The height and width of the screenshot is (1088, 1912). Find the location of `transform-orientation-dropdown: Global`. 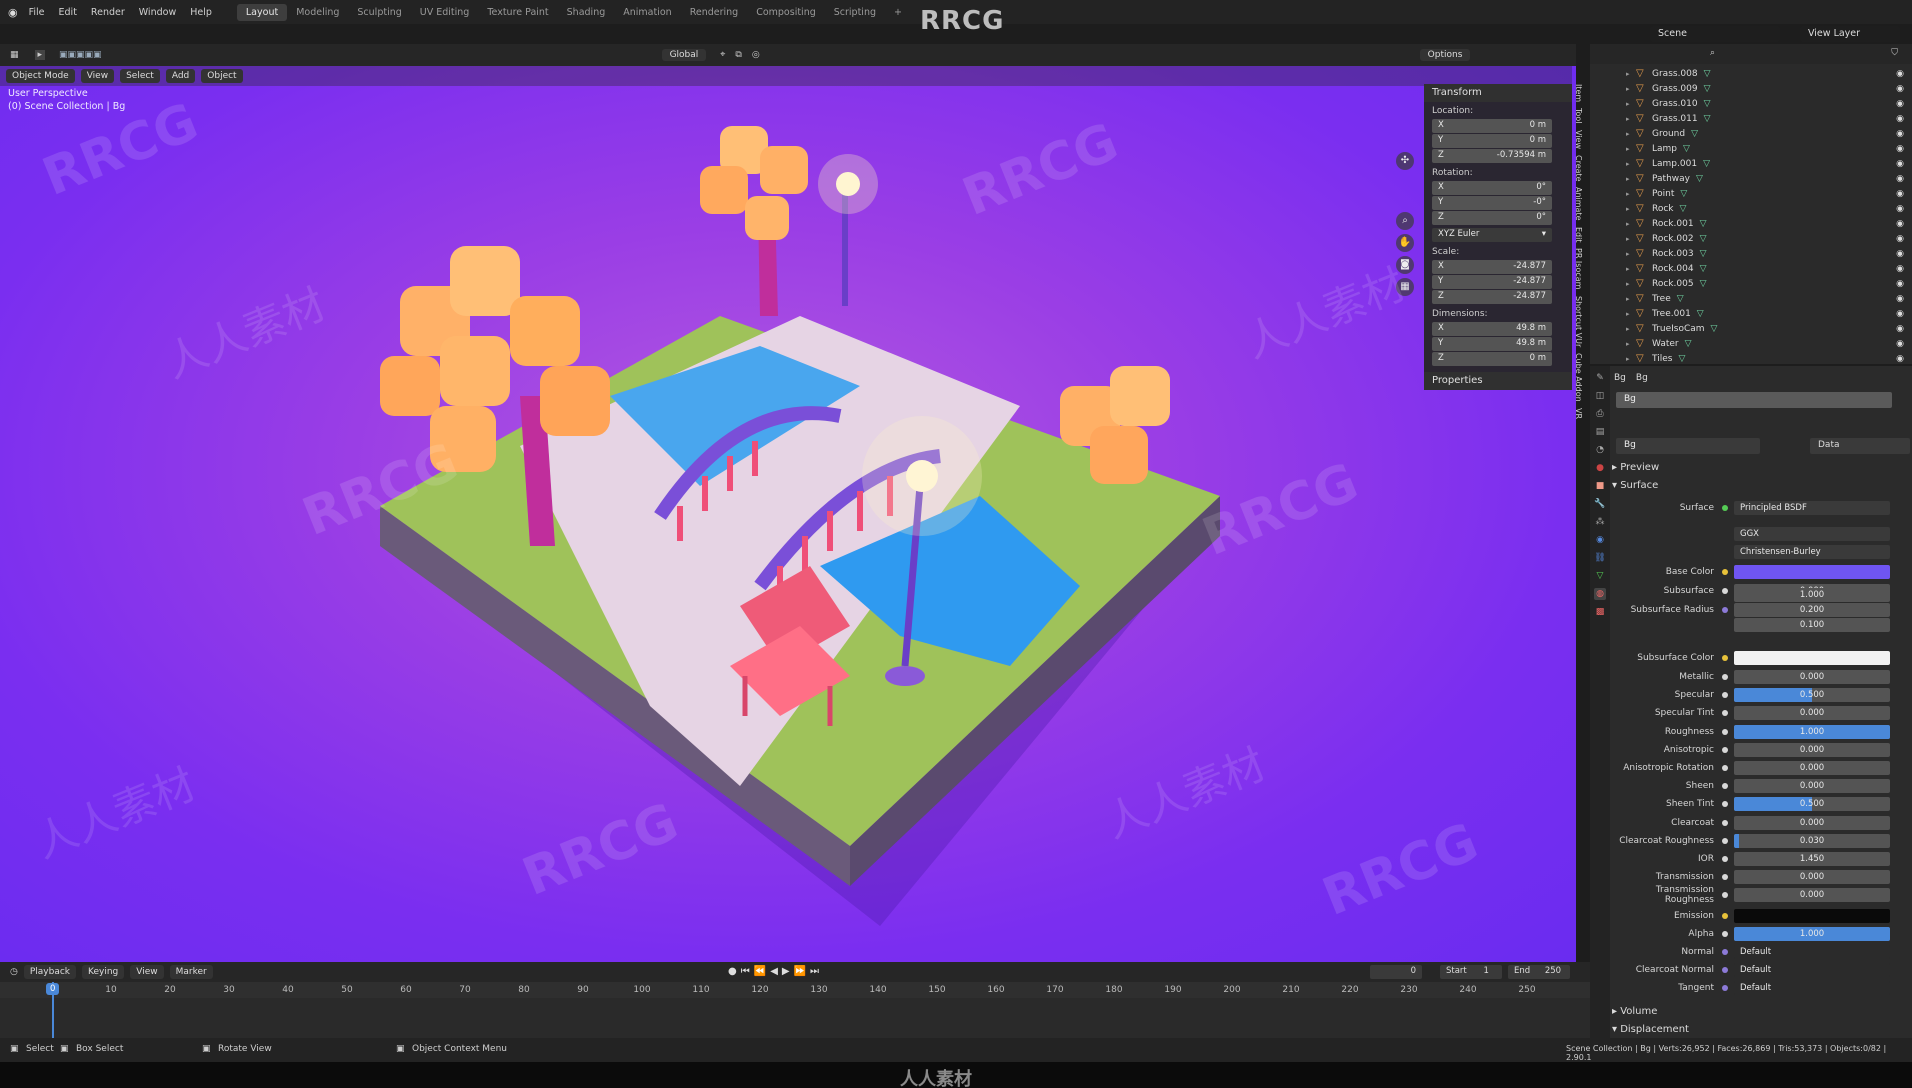

transform-orientation-dropdown: Global is located at coordinates (684, 55).